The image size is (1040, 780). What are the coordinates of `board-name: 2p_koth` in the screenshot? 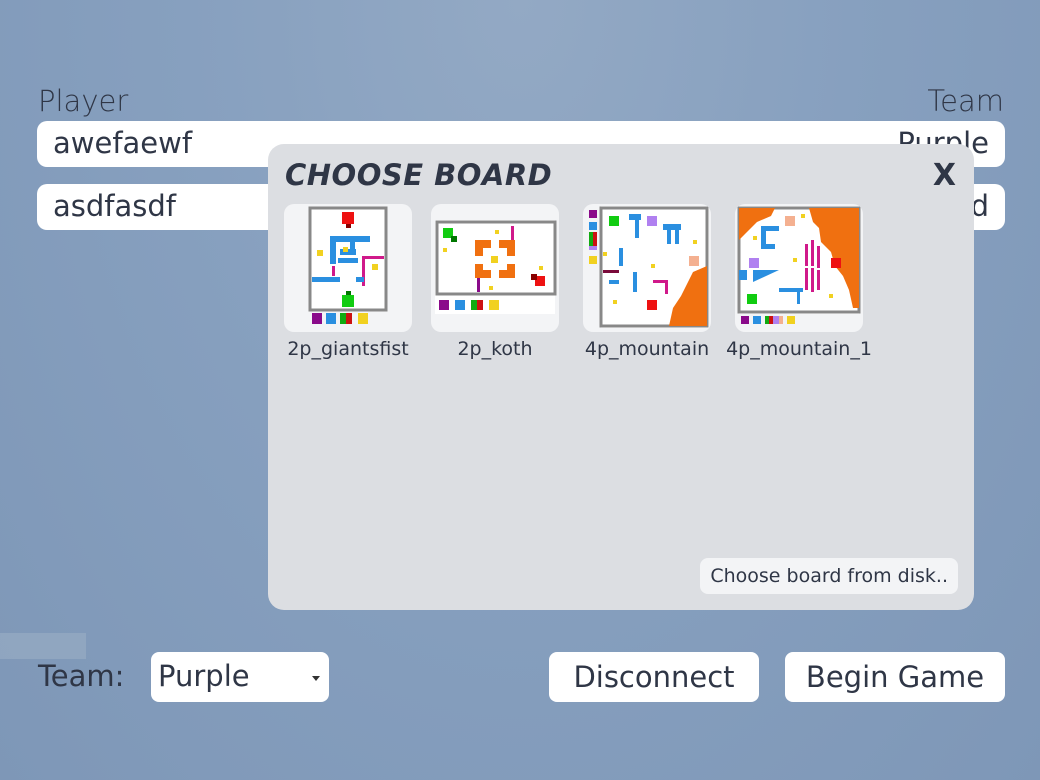 It's located at (495, 349).